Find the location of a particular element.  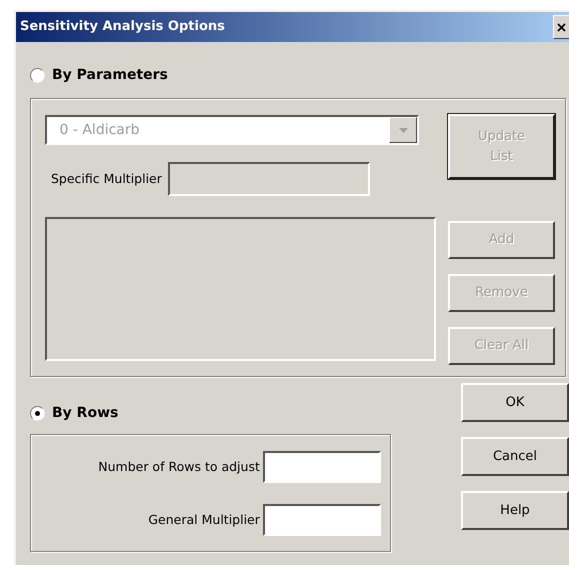

dialog-button: Cancel is located at coordinates (515, 456).